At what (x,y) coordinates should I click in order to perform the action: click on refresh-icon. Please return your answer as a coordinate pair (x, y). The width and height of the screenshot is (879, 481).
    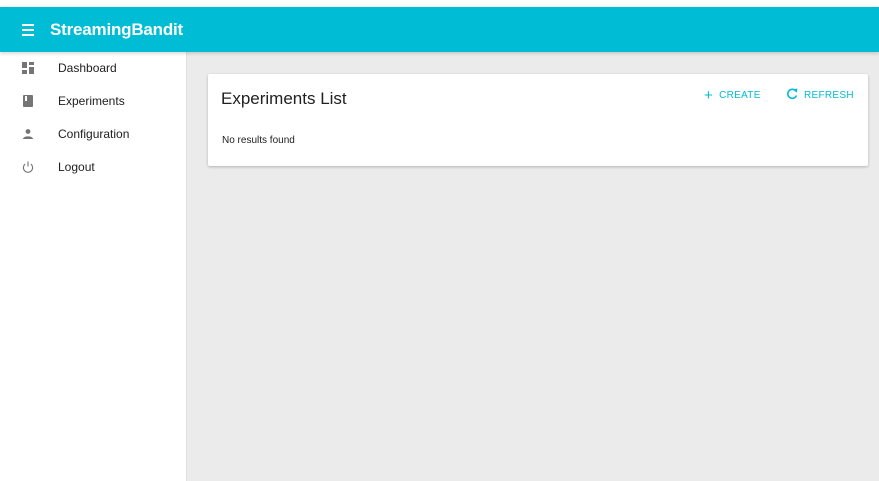
    Looking at the image, I should click on (792, 95).